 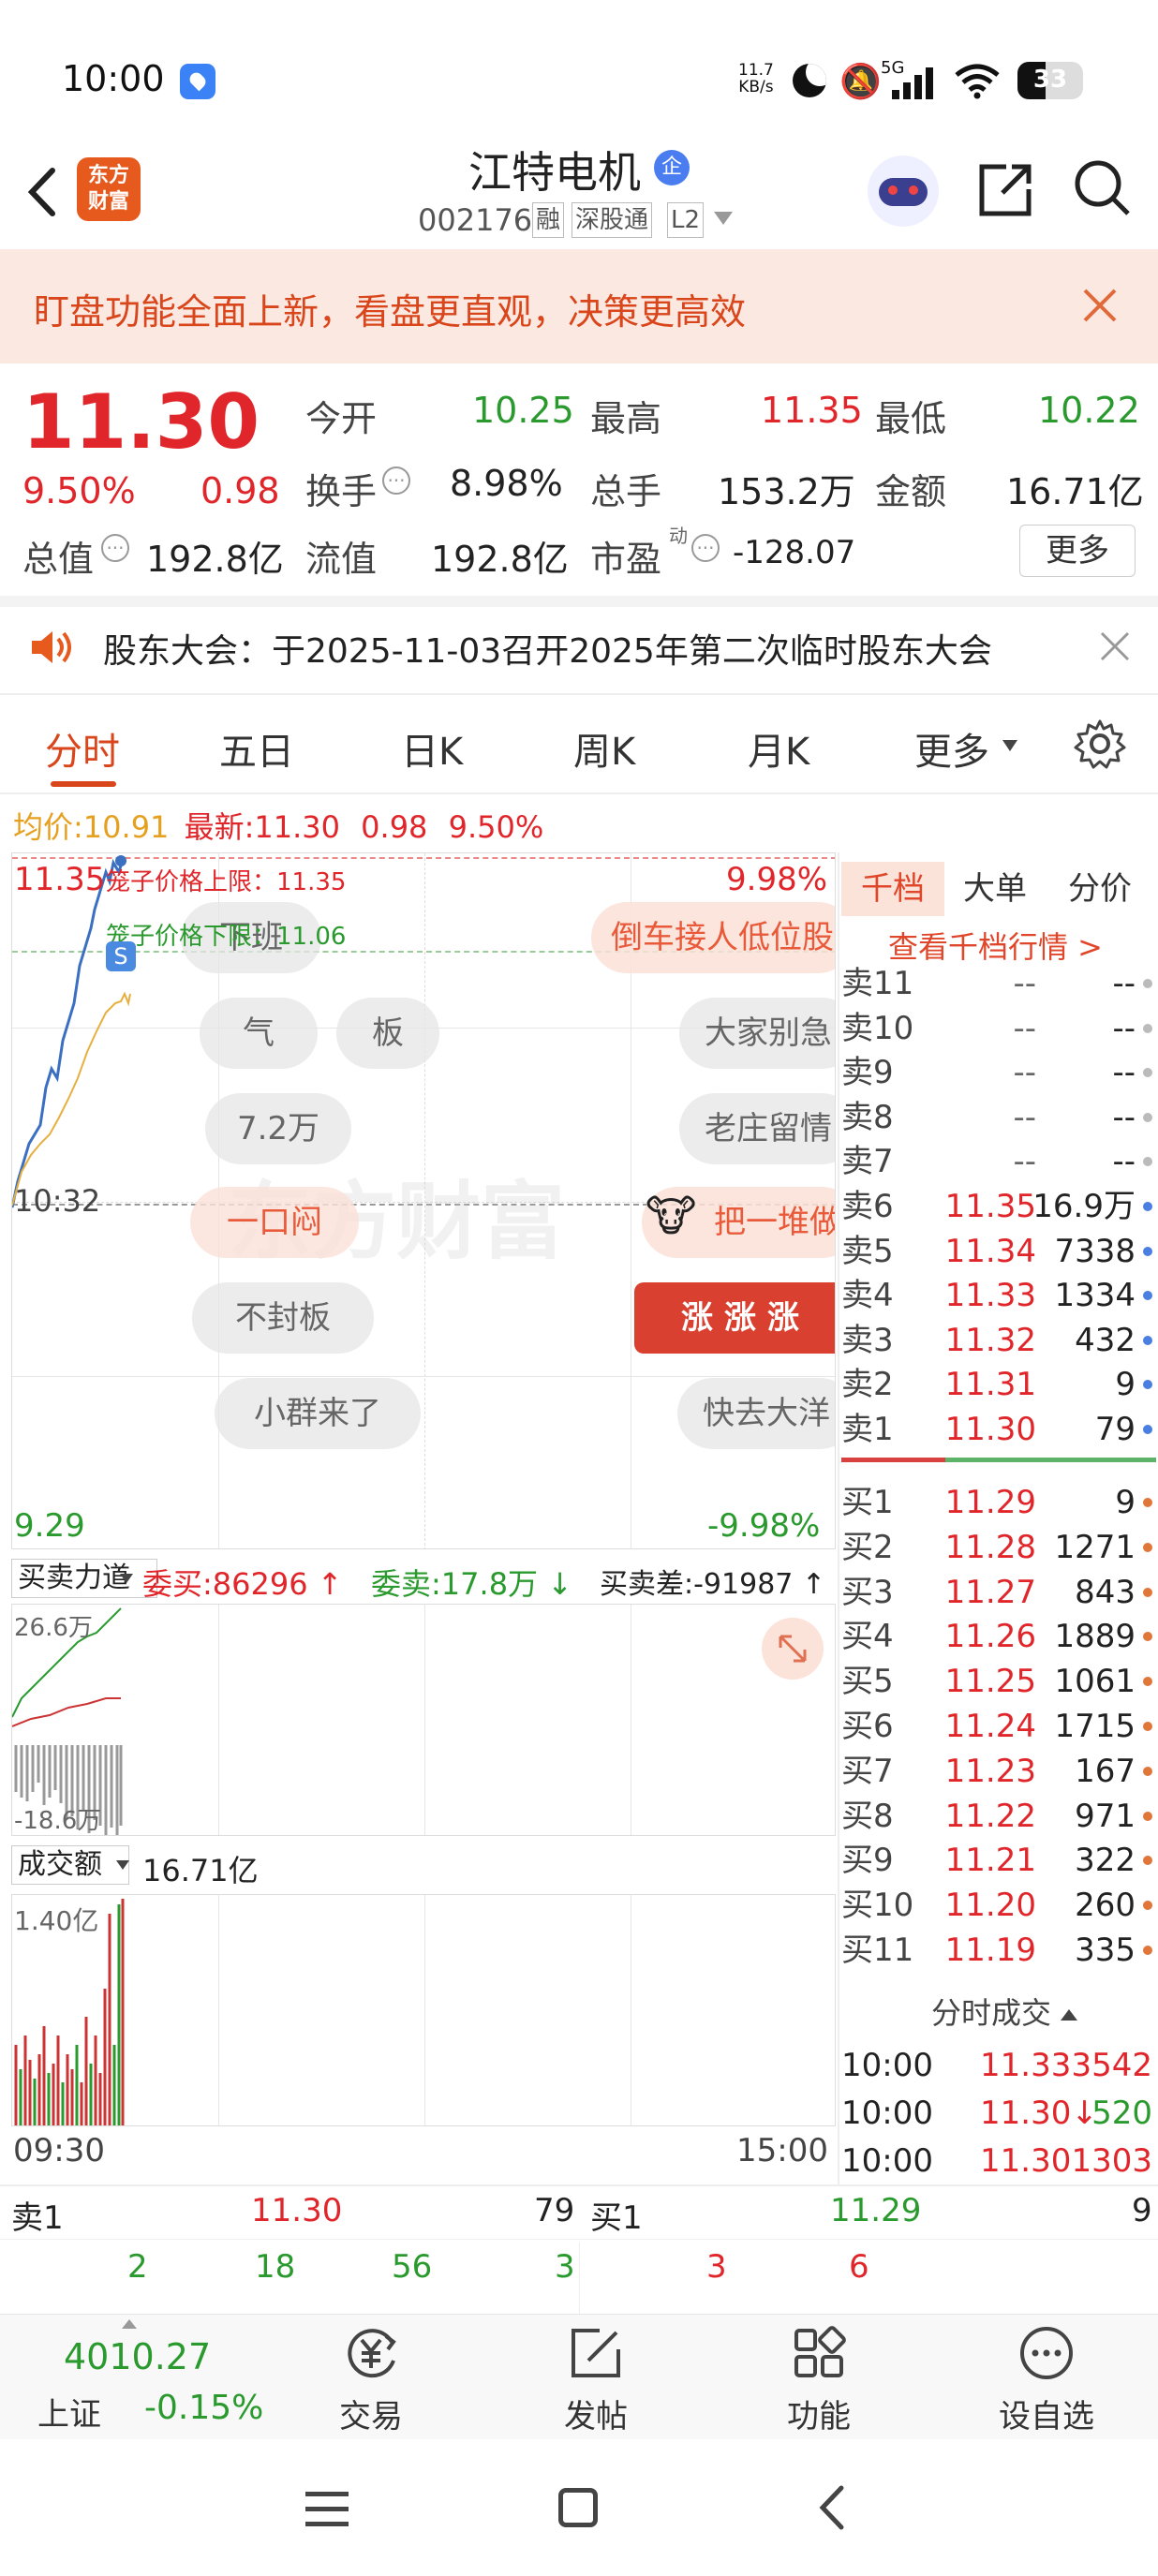 I want to click on ask-row: 卖1 11.30 79, so click(x=998, y=1429).